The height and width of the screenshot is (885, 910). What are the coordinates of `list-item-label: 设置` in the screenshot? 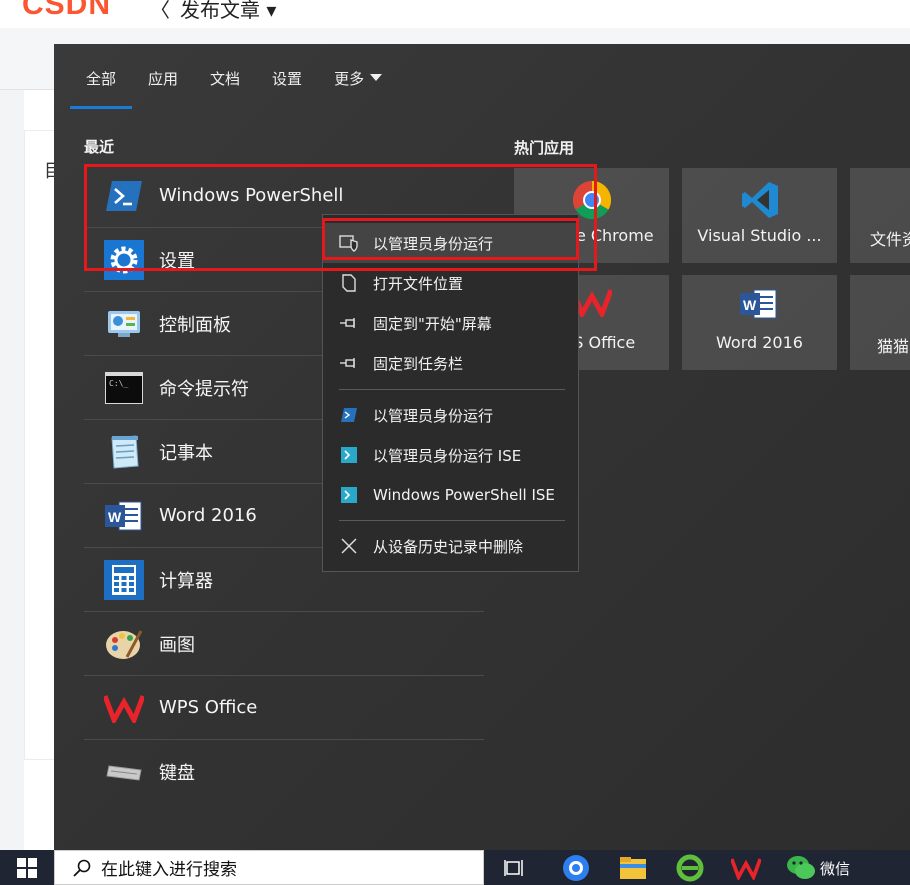 It's located at (177, 261).